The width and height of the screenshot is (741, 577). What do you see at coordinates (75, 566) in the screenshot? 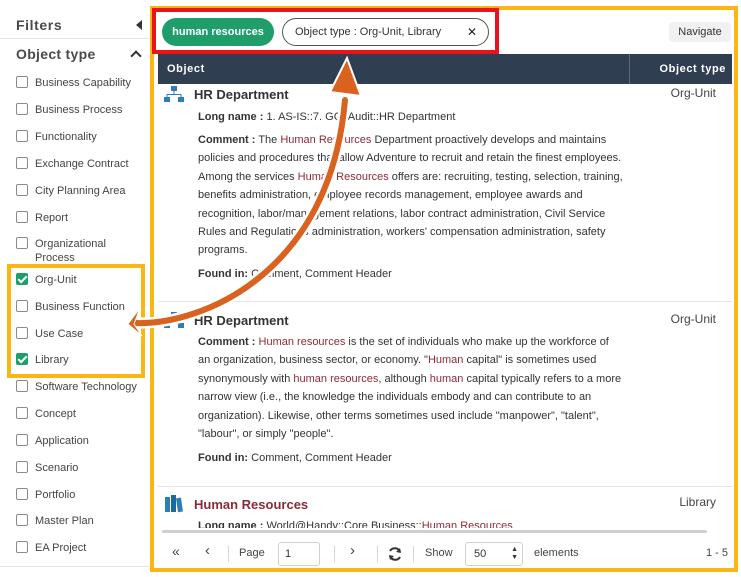
I see `sidebar-bottom-divider` at bounding box center [75, 566].